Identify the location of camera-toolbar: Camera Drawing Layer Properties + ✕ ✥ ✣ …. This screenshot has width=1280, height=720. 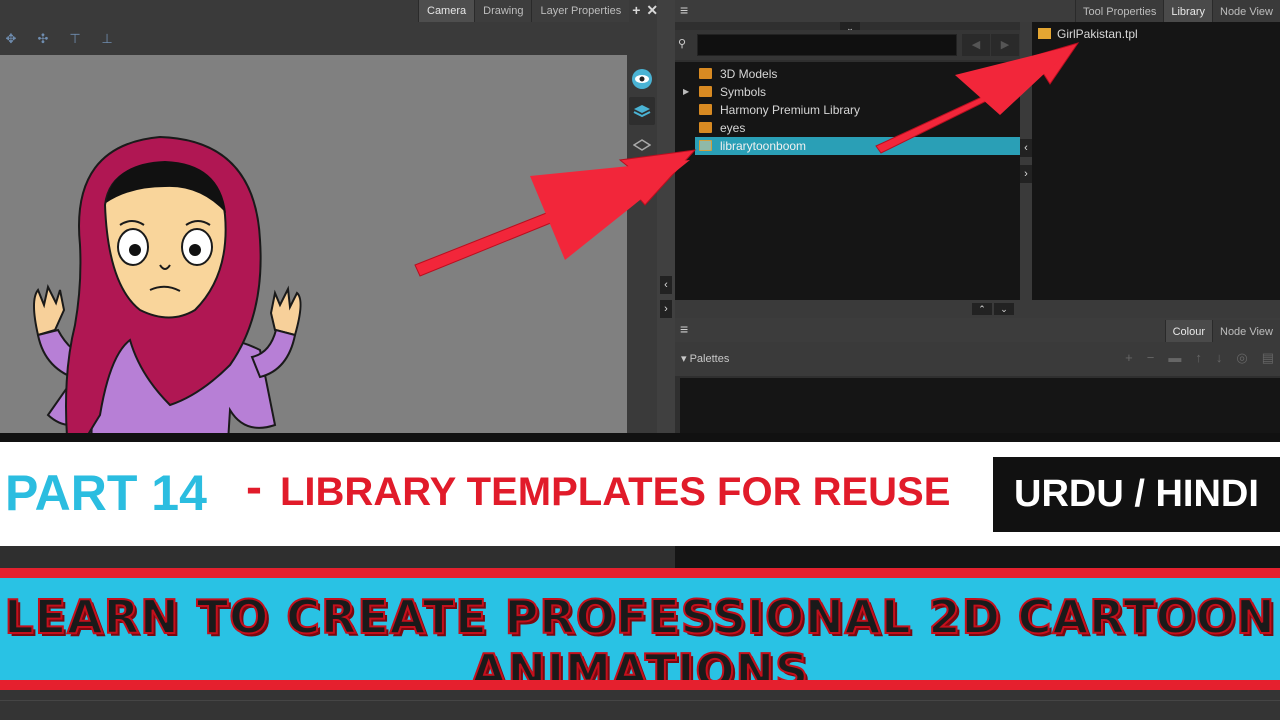
(330, 27).